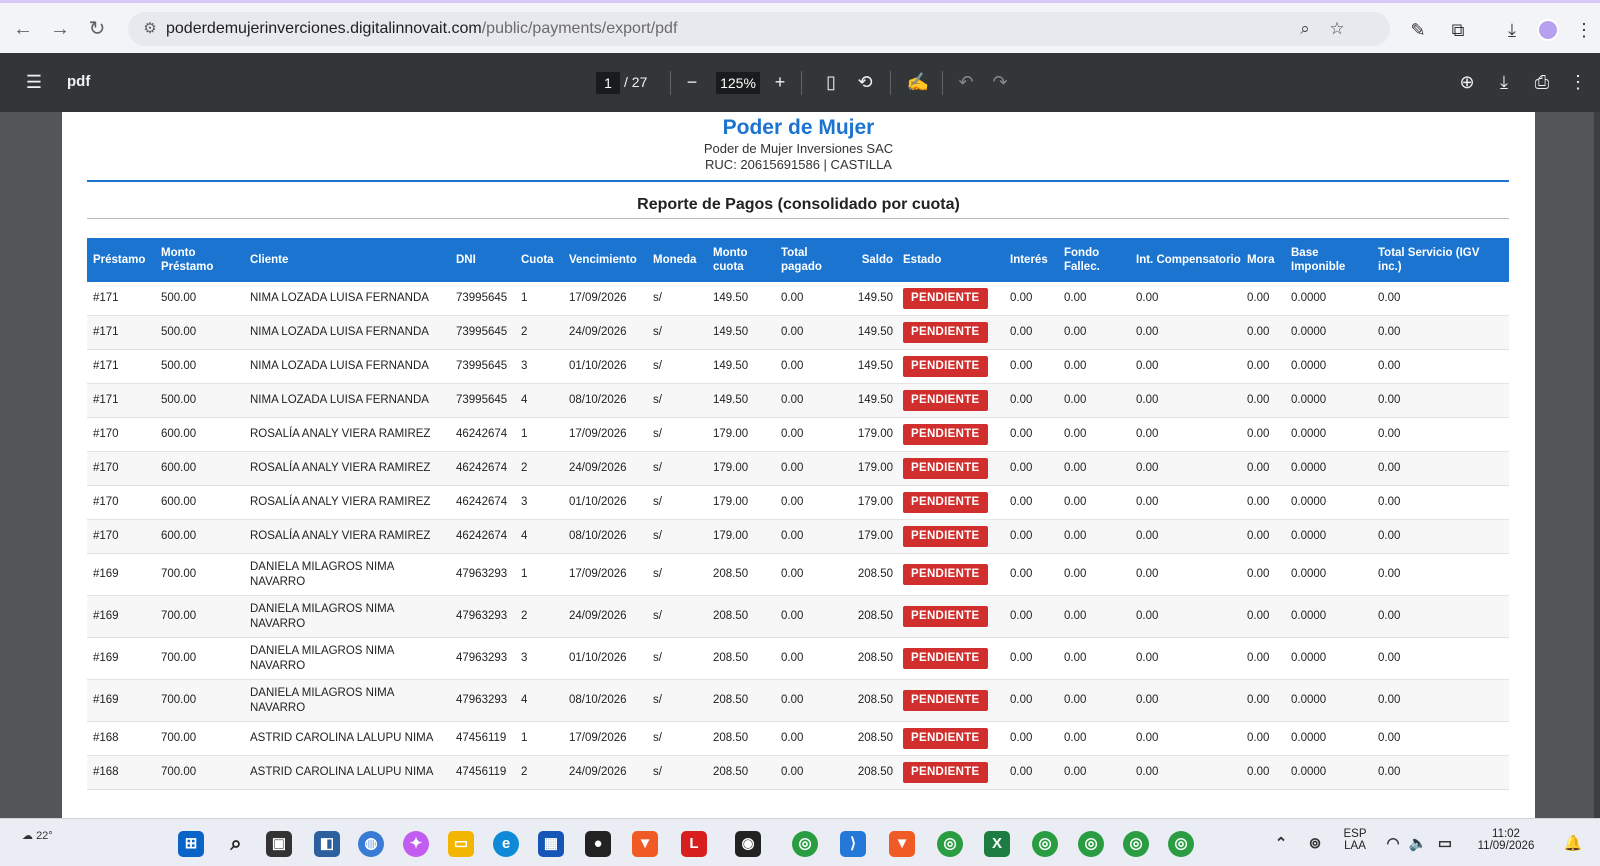 The height and width of the screenshot is (866, 1600). Describe the element at coordinates (694, 844) in the screenshot. I see `l-app-icon: L` at that location.